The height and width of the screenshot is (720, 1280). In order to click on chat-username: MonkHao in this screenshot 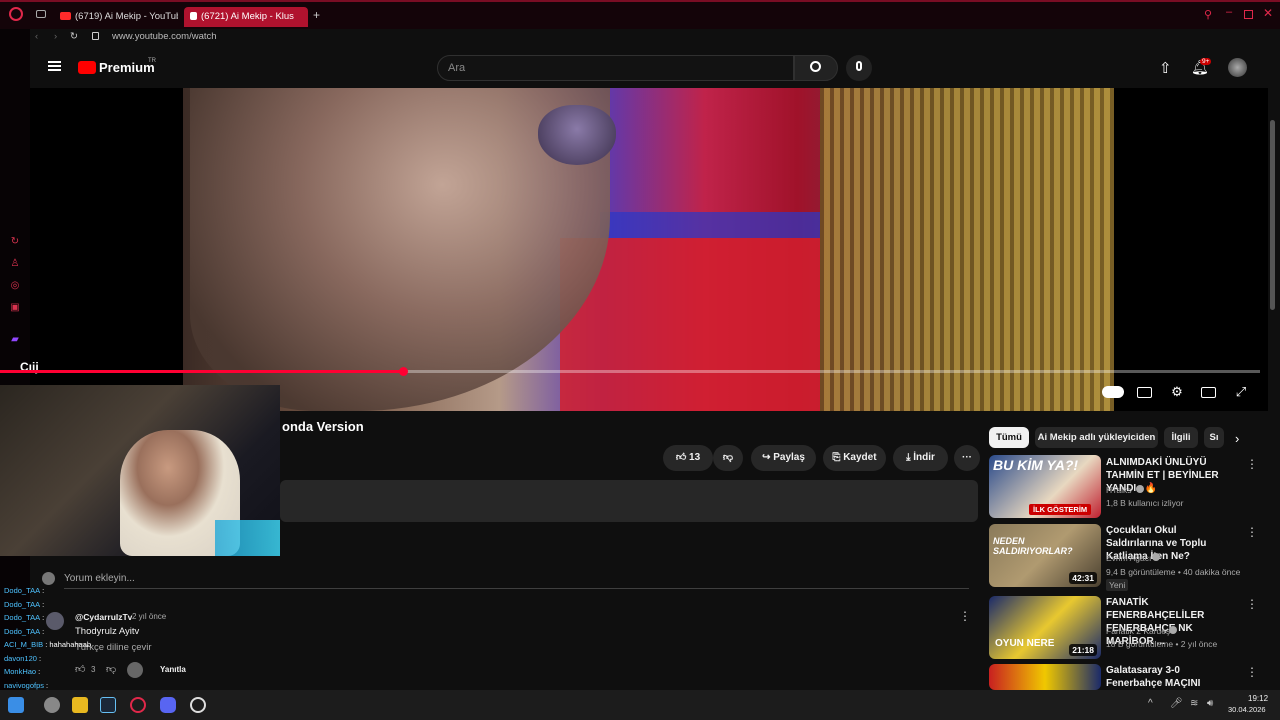, I will do `click(20, 671)`.